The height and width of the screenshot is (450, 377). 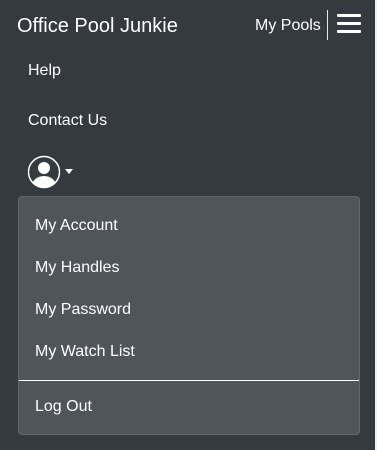 I want to click on hamburger-menu-icon, so click(x=349, y=24).